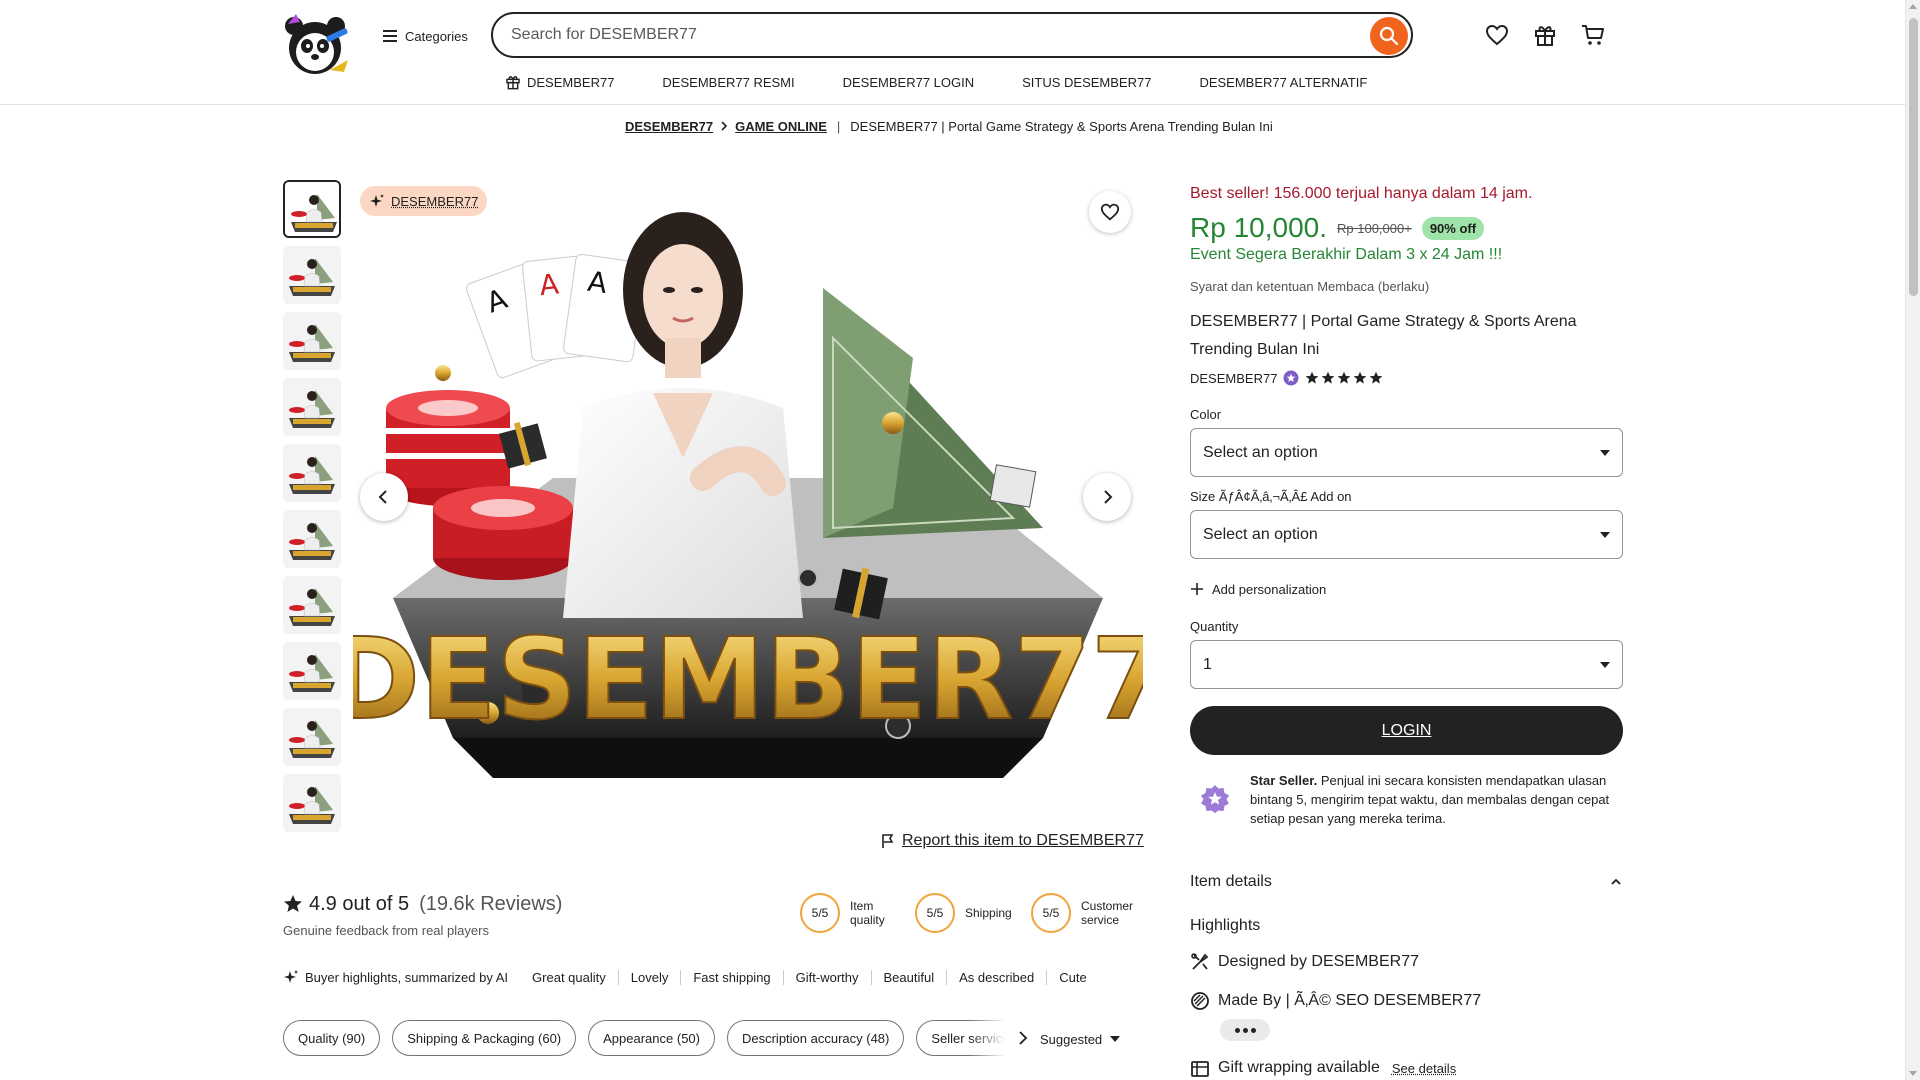  I want to click on nav-item-alternatif: DESEMBER77 ALTERNATIF, so click(1283, 82).